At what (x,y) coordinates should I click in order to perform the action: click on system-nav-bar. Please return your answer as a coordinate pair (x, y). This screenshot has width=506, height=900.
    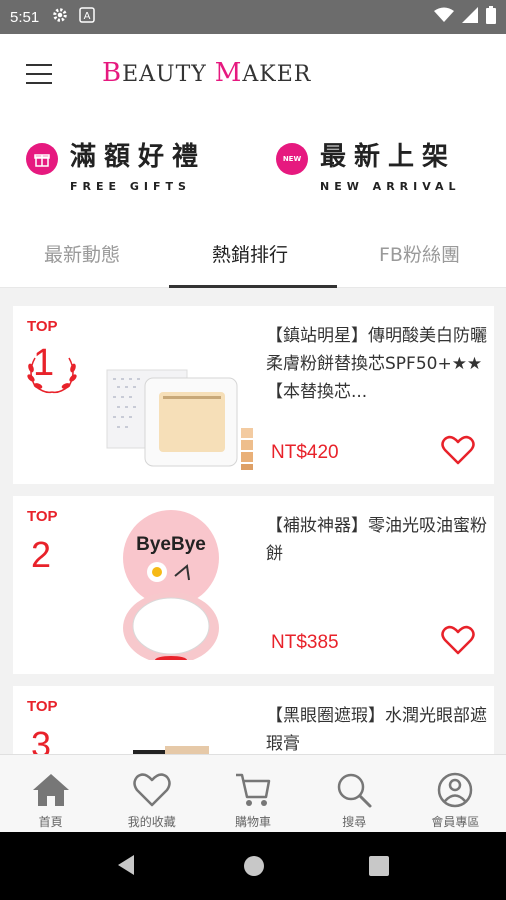
    Looking at the image, I should click on (253, 866).